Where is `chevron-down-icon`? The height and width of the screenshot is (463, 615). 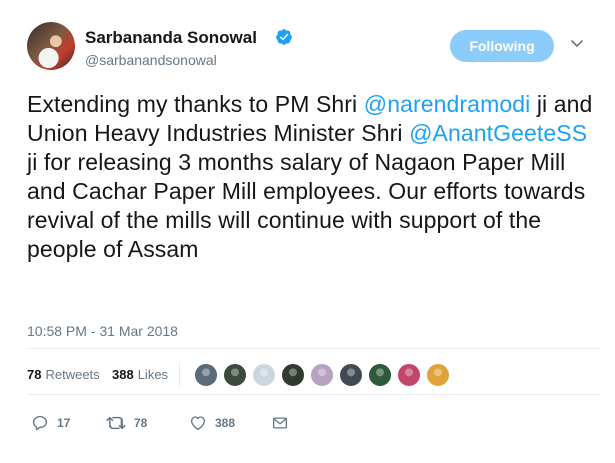
chevron-down-icon is located at coordinates (577, 43).